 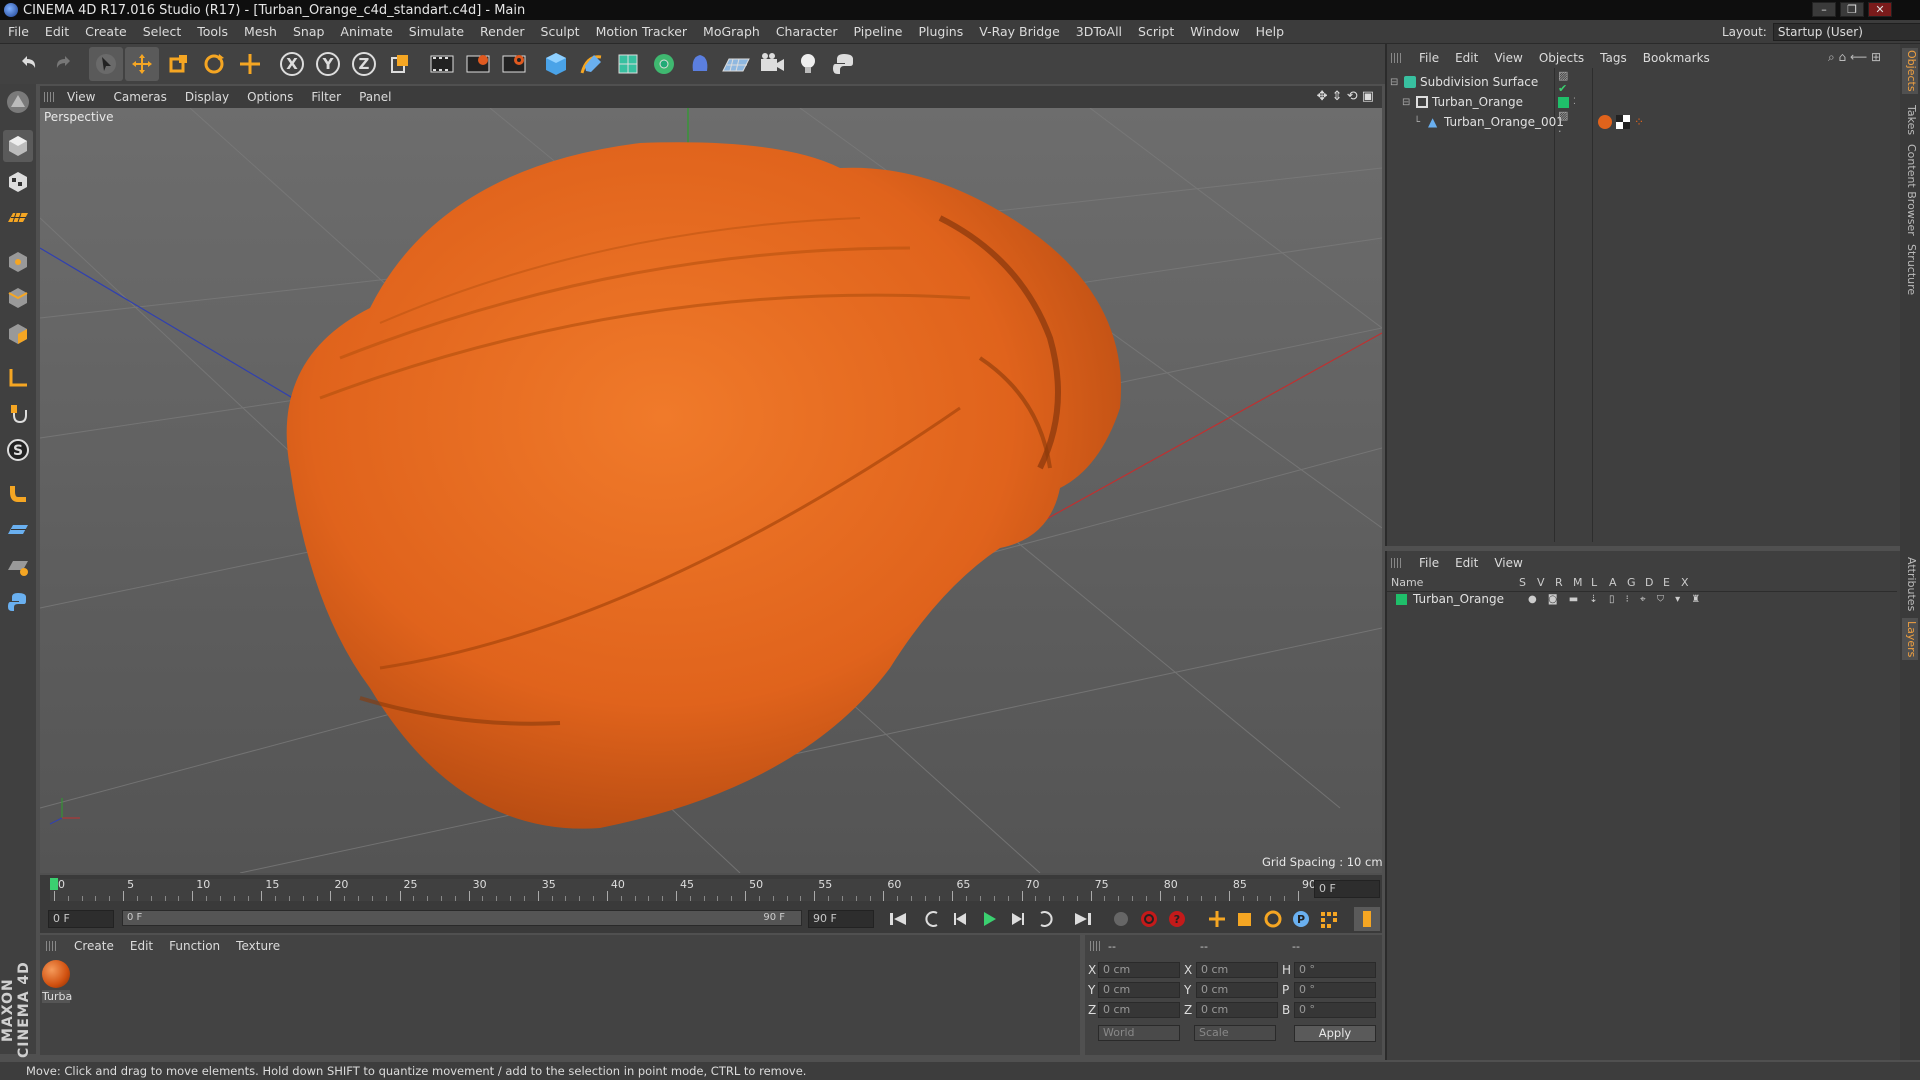 What do you see at coordinates (18, 602) in the screenshot?
I see `python-script-icon` at bounding box center [18, 602].